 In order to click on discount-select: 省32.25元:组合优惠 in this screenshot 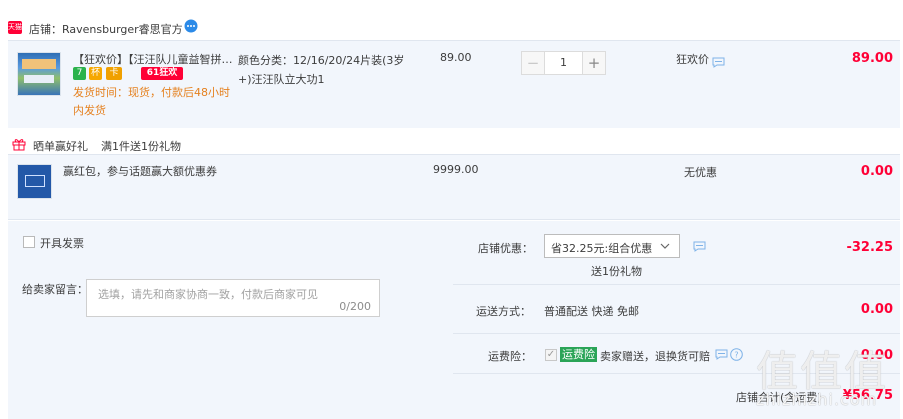, I will do `click(612, 246)`.